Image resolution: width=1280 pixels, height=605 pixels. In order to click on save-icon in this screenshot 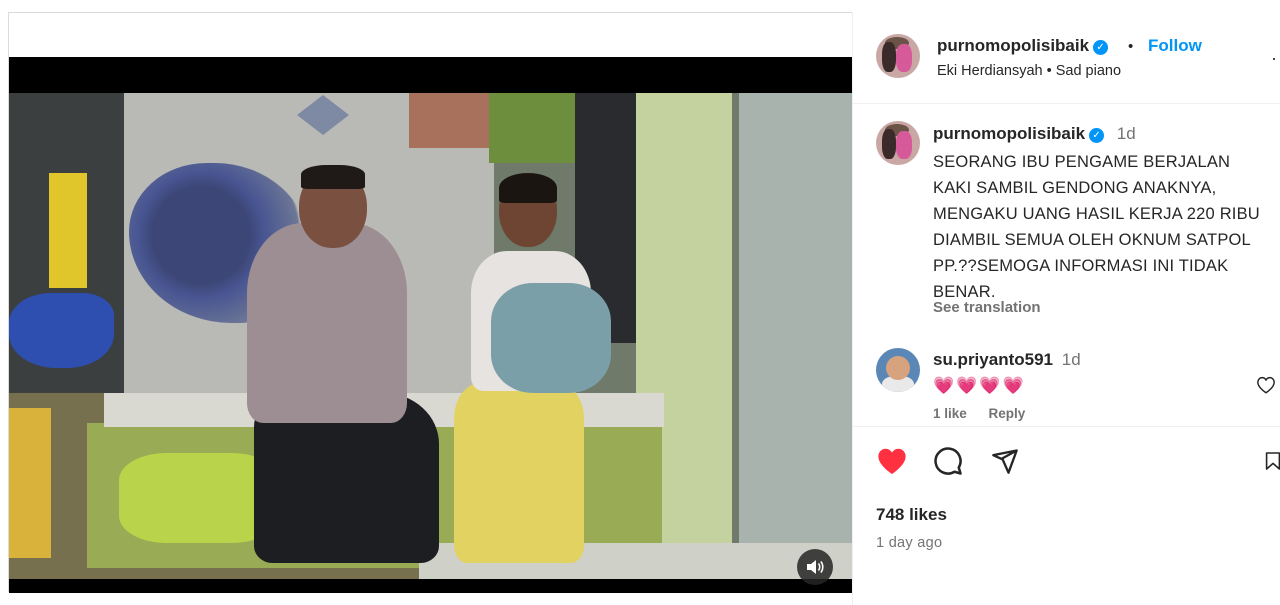, I will do `click(1272, 461)`.